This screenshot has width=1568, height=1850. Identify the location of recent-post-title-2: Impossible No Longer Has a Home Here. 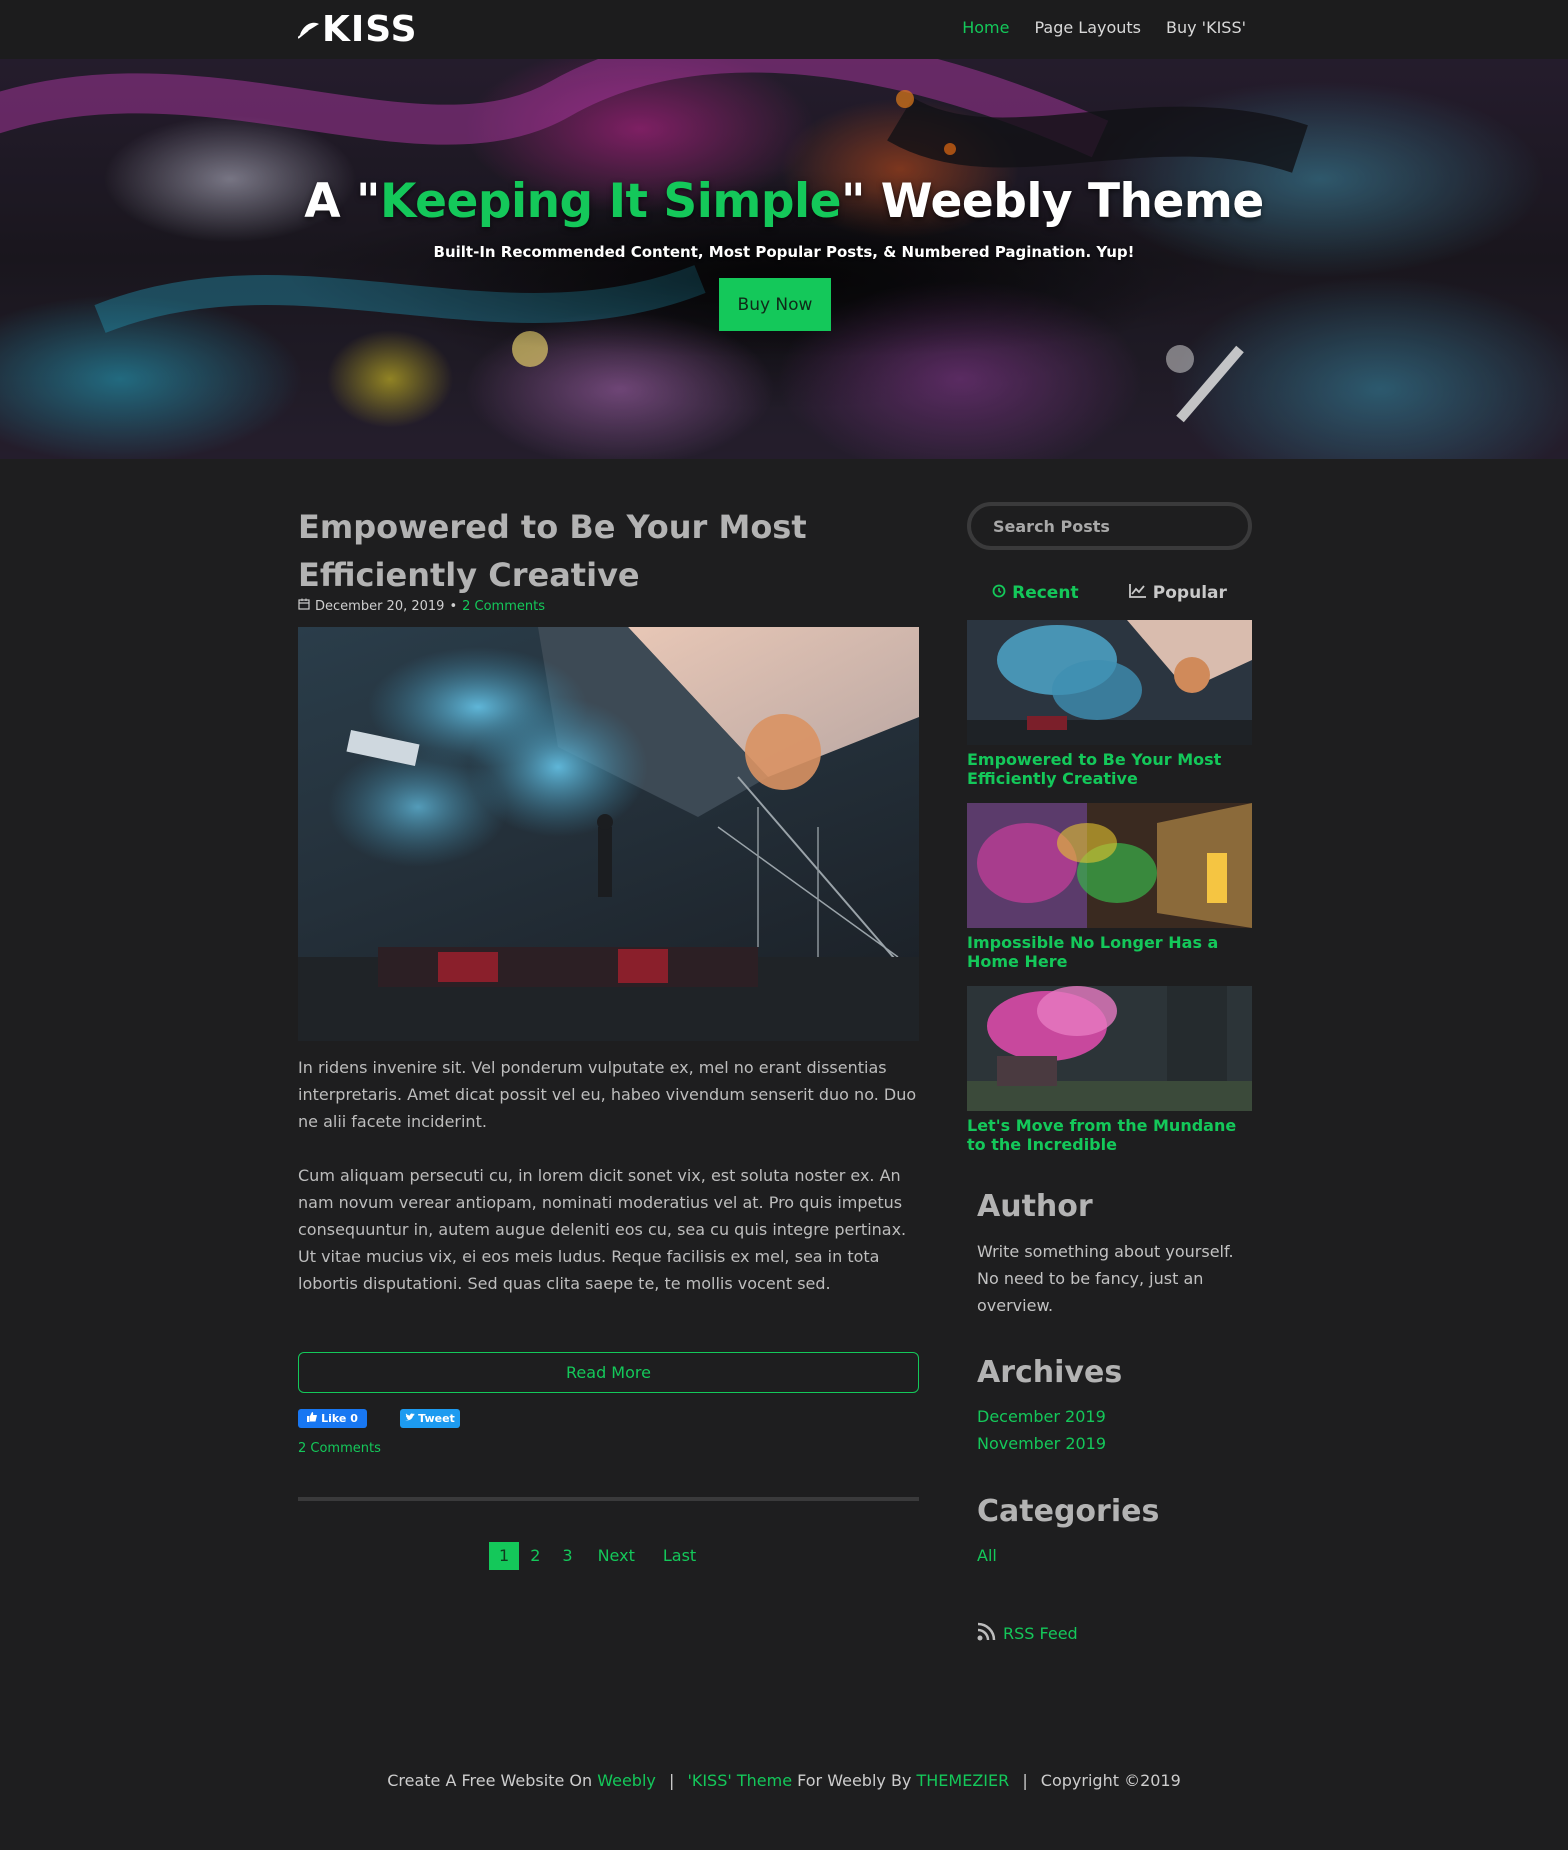
(1109, 952).